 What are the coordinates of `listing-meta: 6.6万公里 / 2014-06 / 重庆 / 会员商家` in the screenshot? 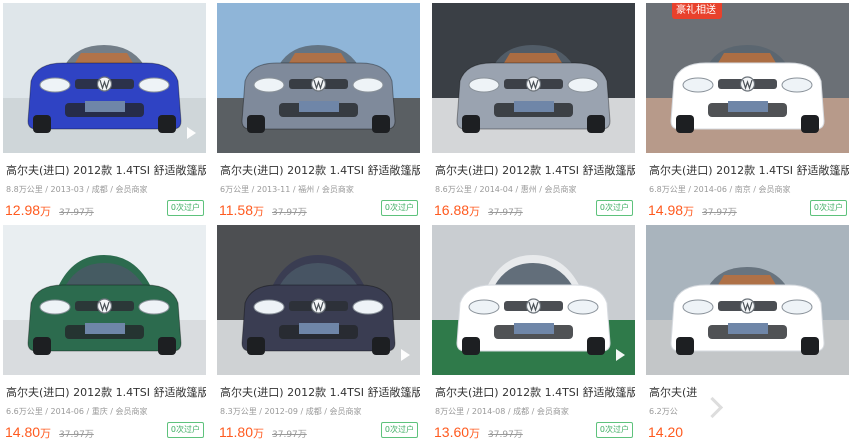 It's located at (77, 411).